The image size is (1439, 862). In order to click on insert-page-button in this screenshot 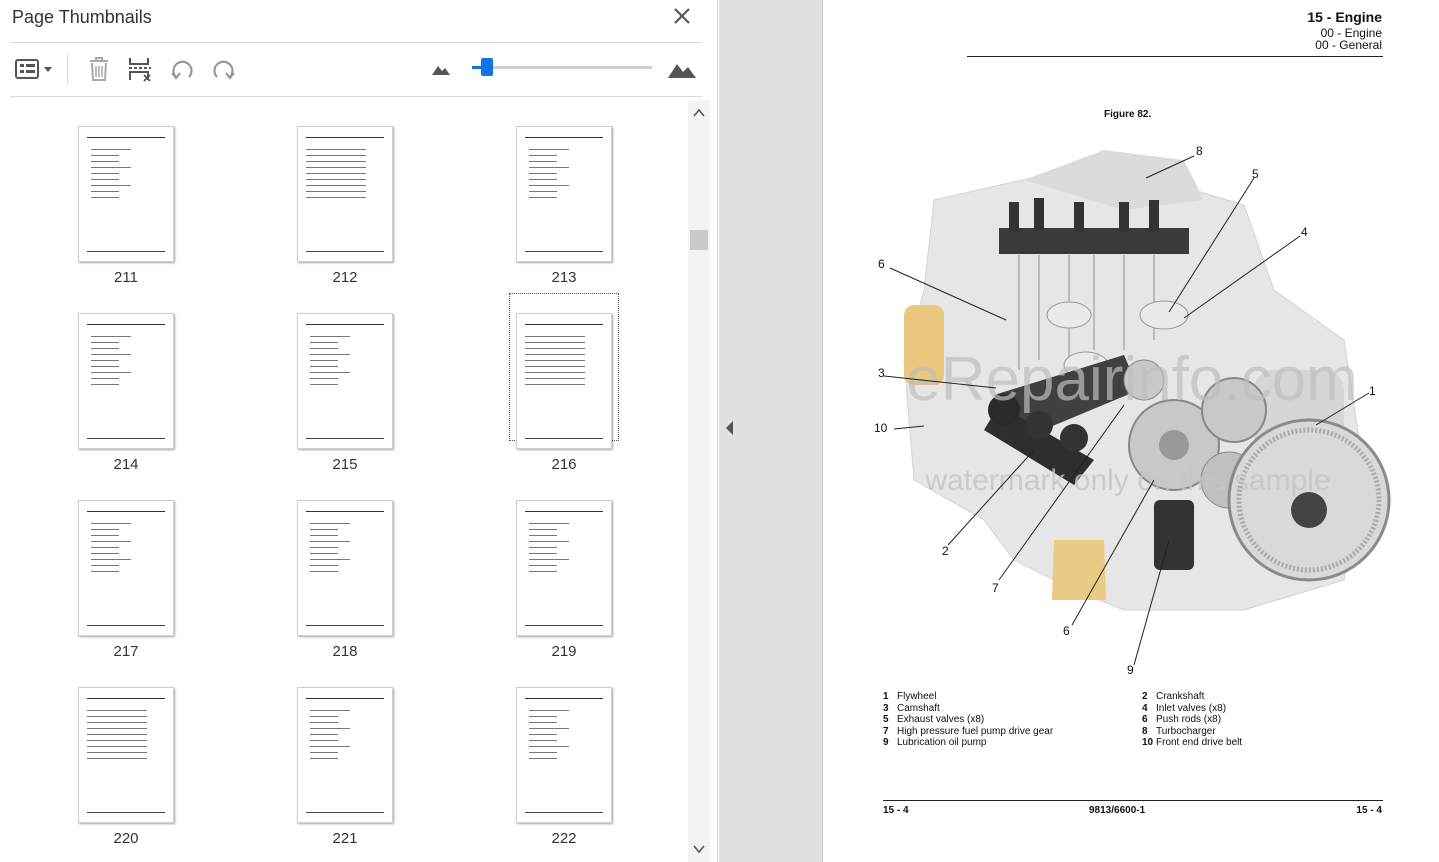, I will do `click(140, 69)`.